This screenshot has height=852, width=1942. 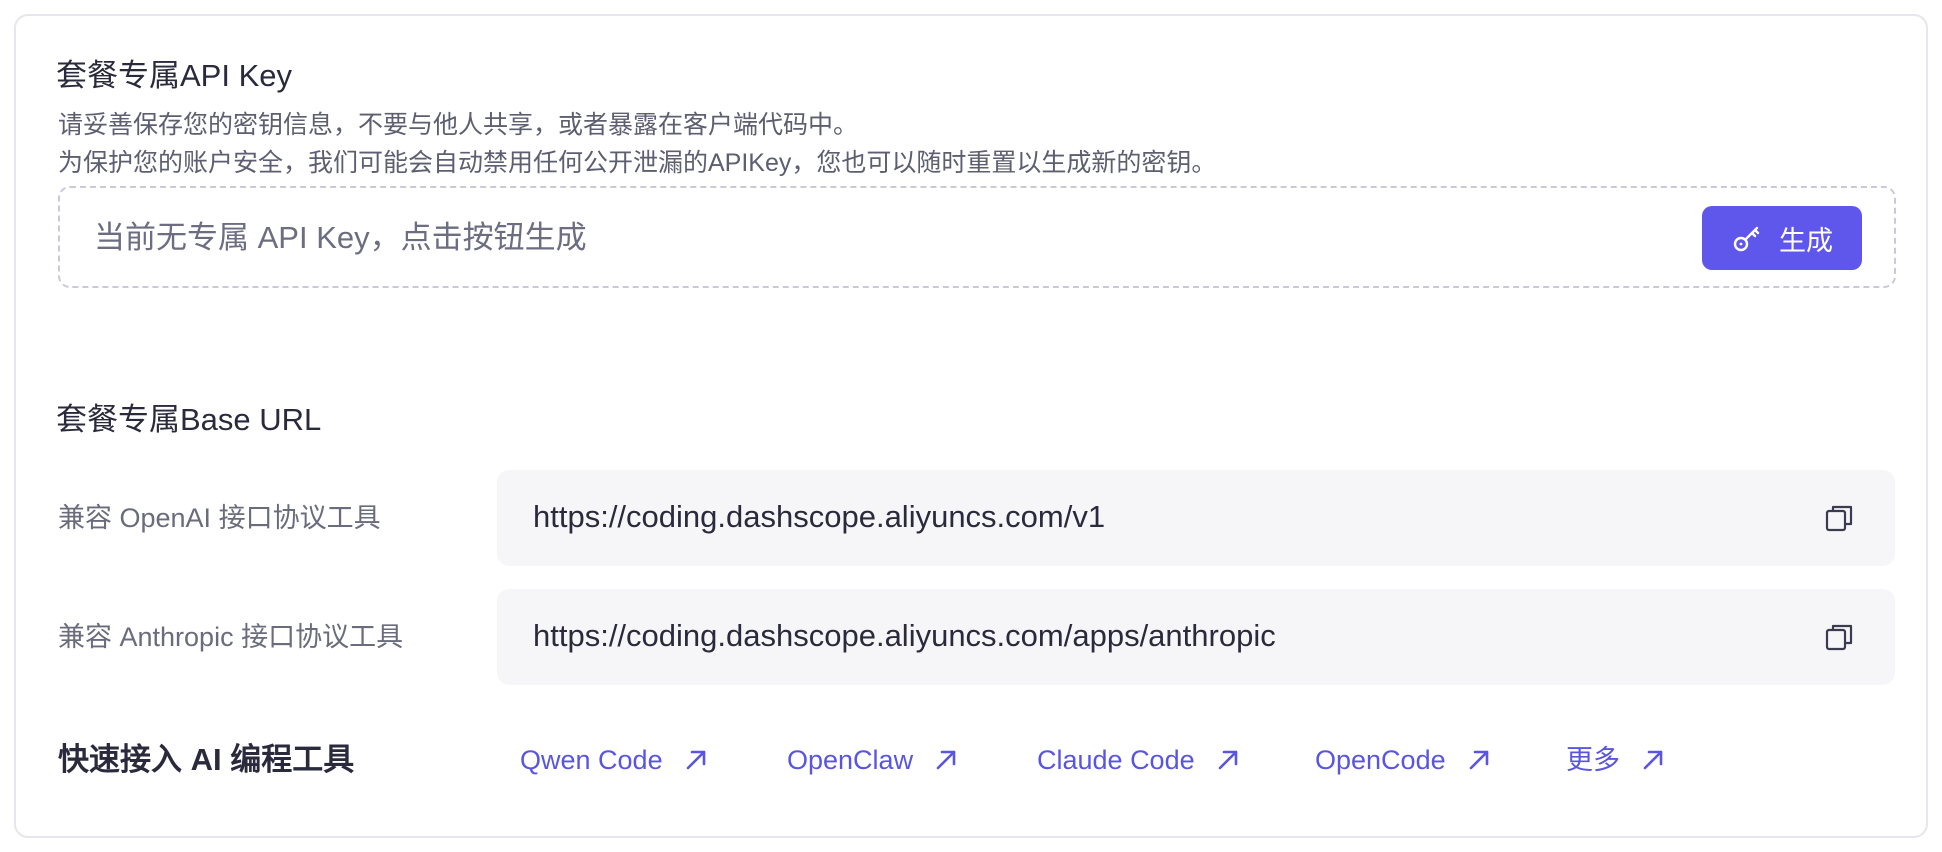 I want to click on openai-base-url: https://coding.dashscope.aliyuncs.com/v1, so click(x=819, y=516).